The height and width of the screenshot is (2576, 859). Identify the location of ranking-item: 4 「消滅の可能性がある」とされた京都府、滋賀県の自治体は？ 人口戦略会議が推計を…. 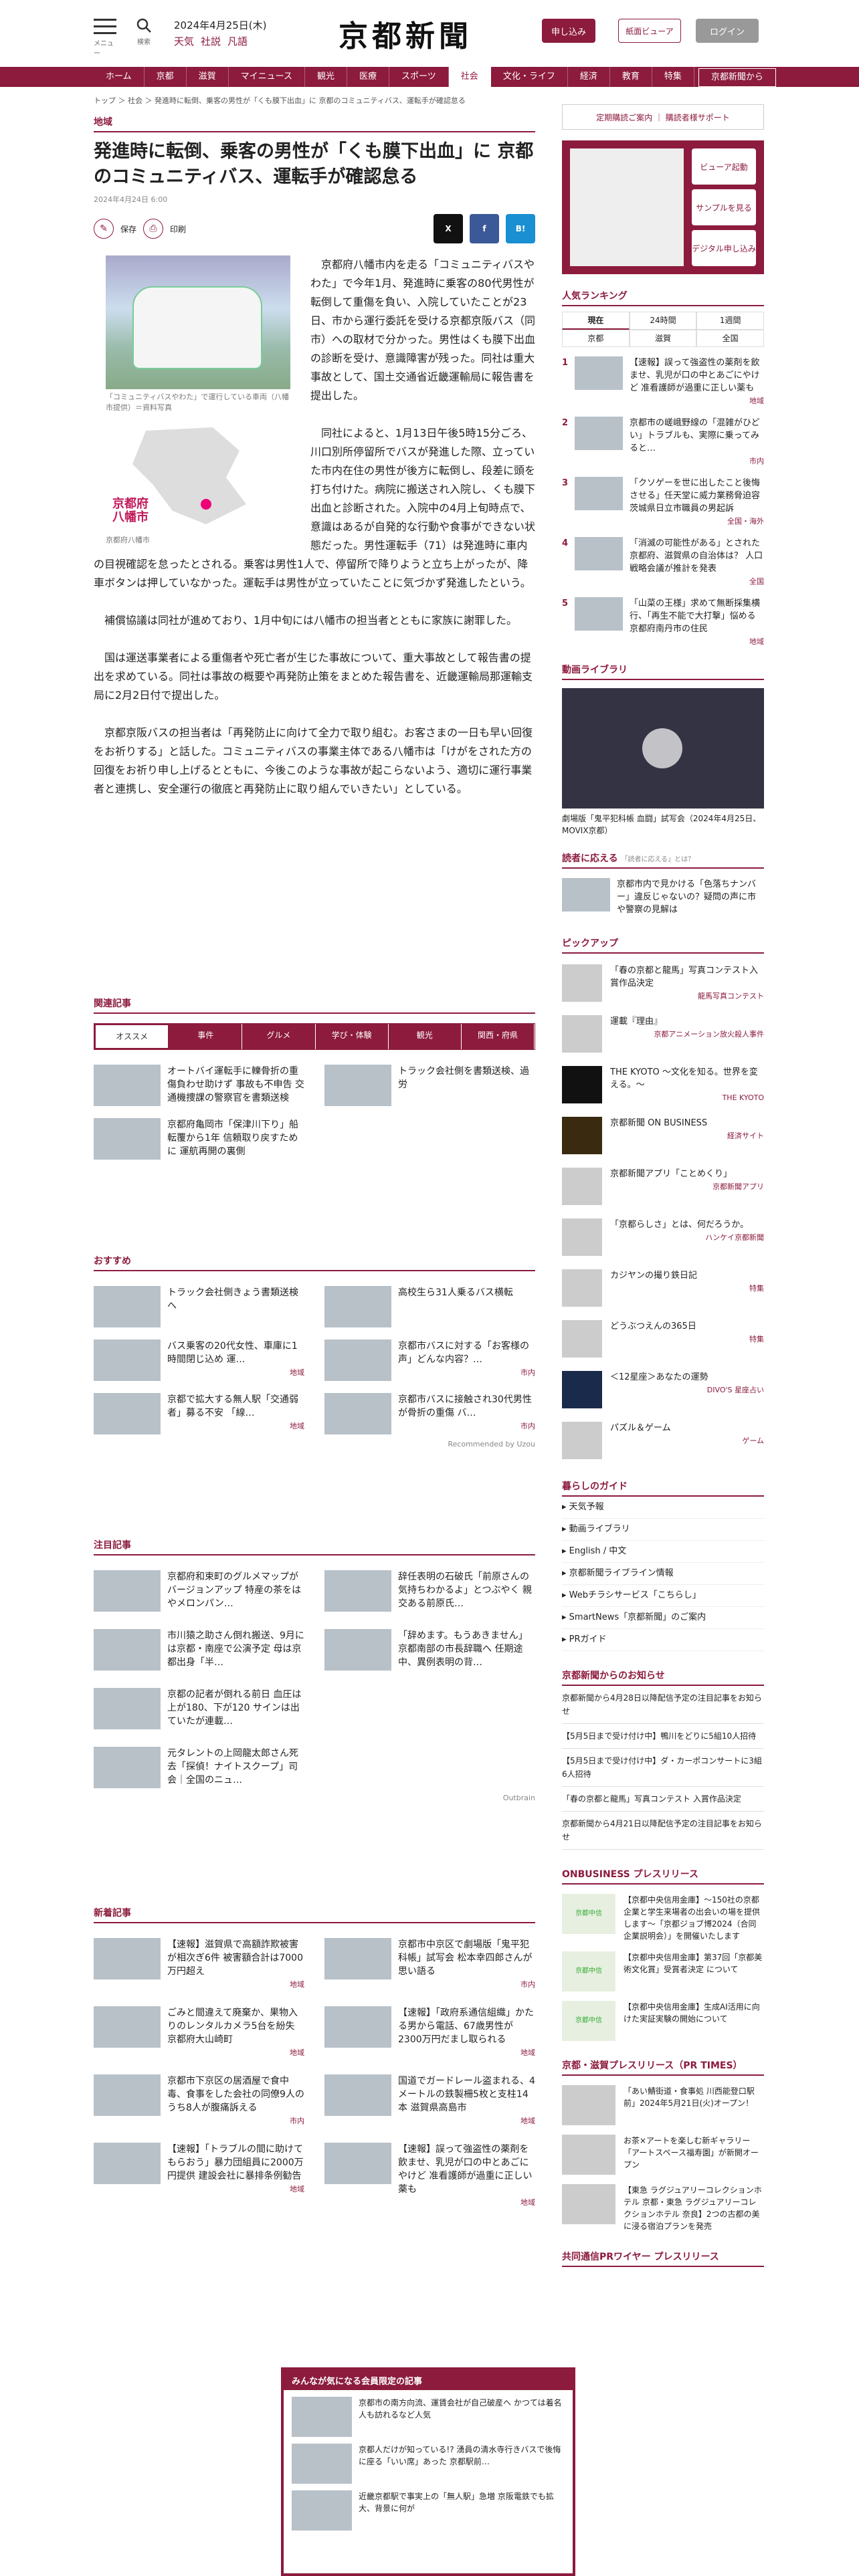
(663, 562).